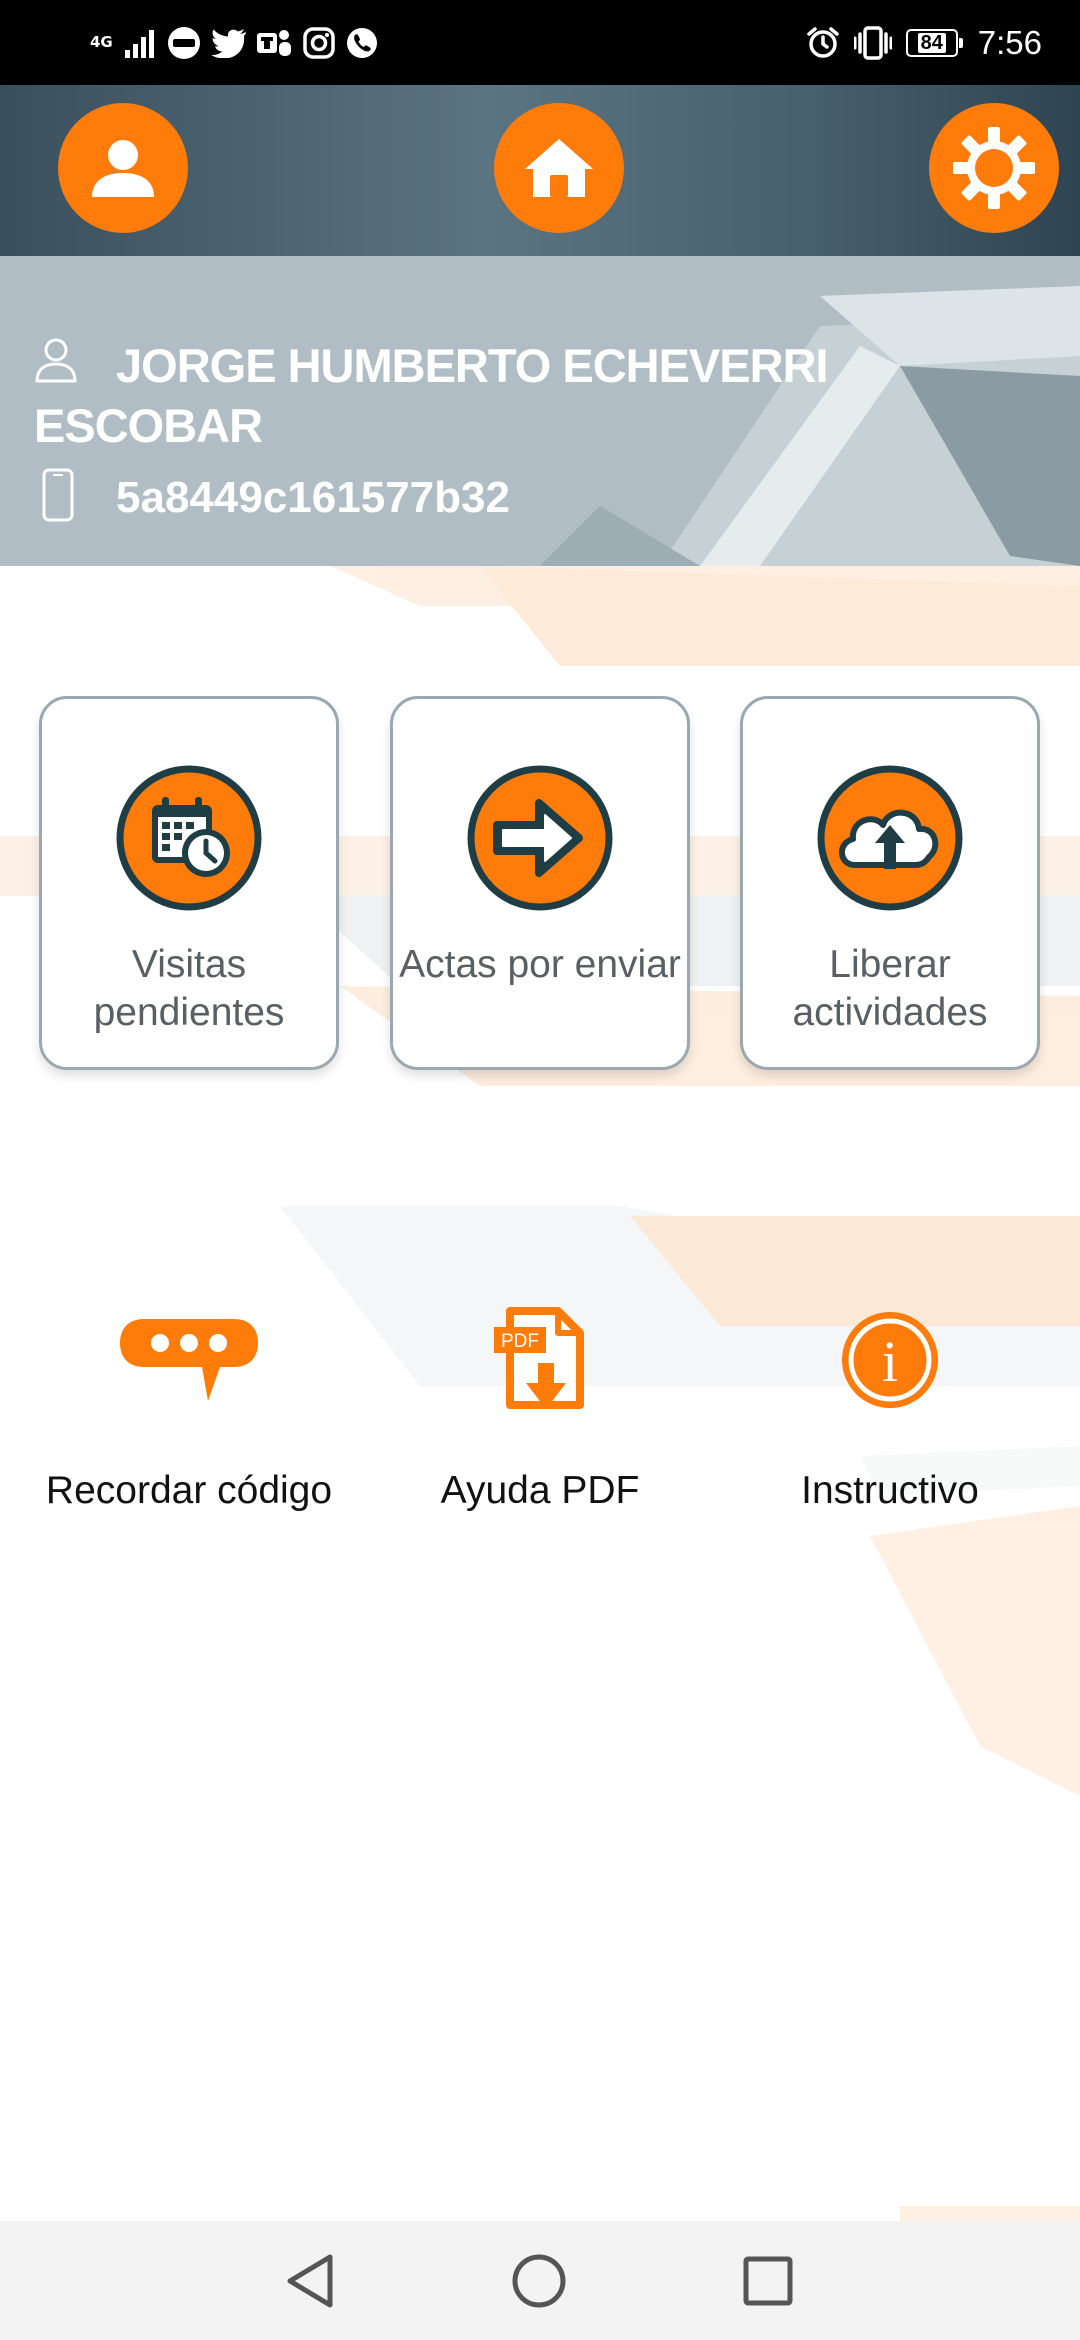  I want to click on user-outline-icon, so click(56, 360).